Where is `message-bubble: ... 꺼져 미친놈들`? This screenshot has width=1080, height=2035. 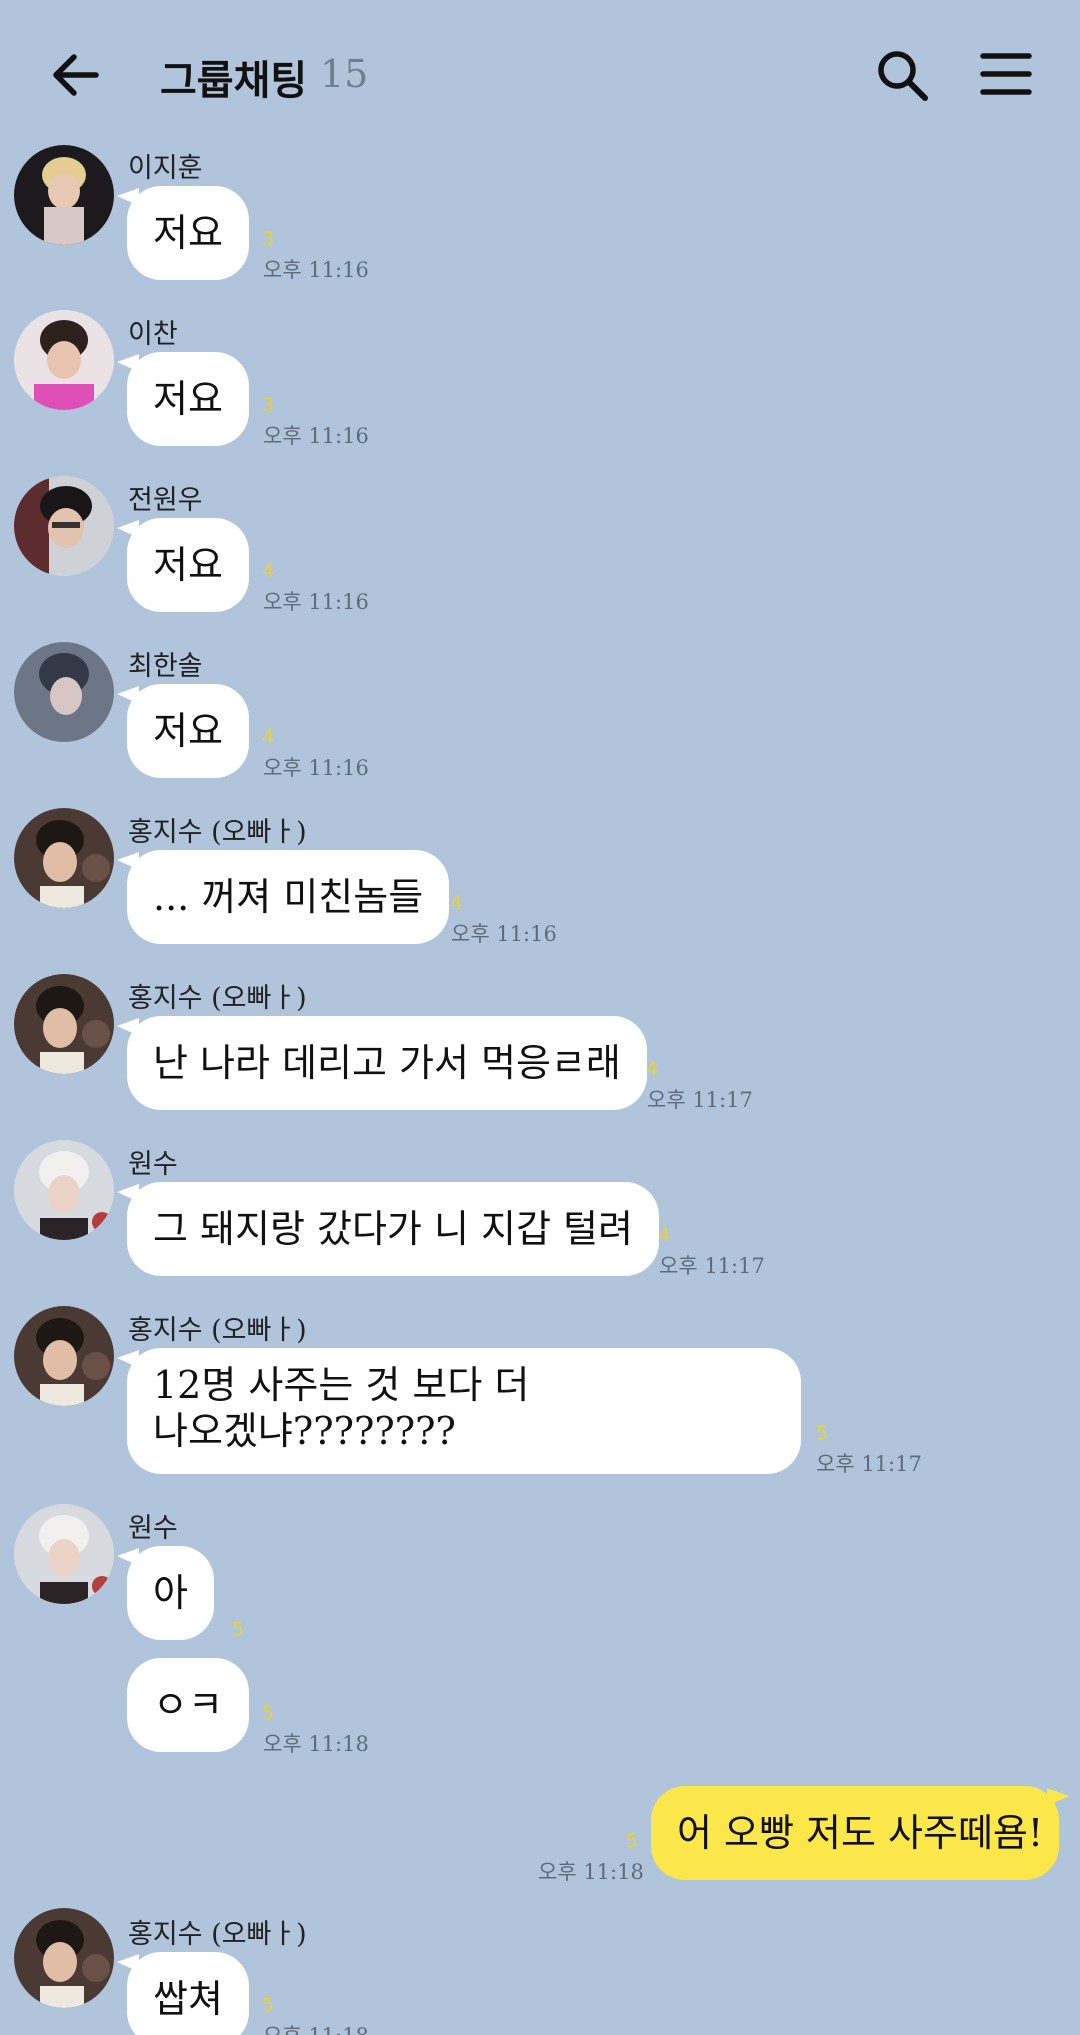
message-bubble: ... 꺼져 미친놈들 is located at coordinates (288, 897).